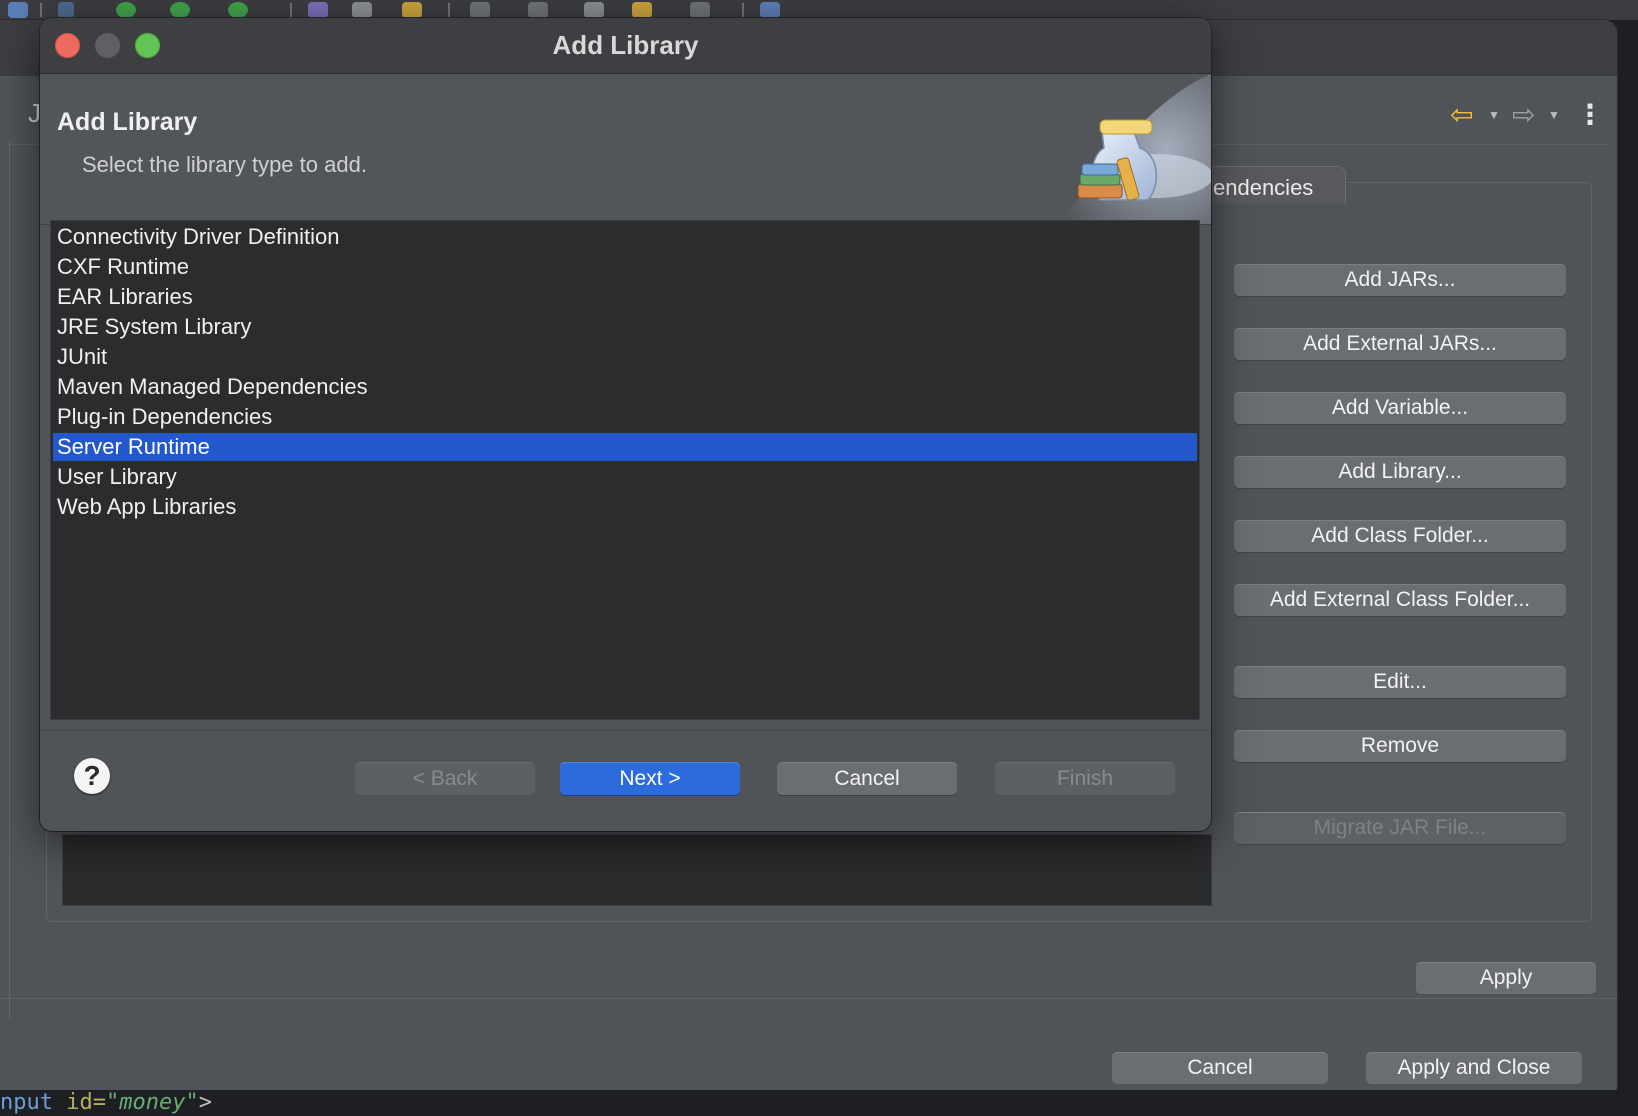  Describe the element at coordinates (625, 417) in the screenshot. I see `list-item: Plug-in Dependencies` at that location.